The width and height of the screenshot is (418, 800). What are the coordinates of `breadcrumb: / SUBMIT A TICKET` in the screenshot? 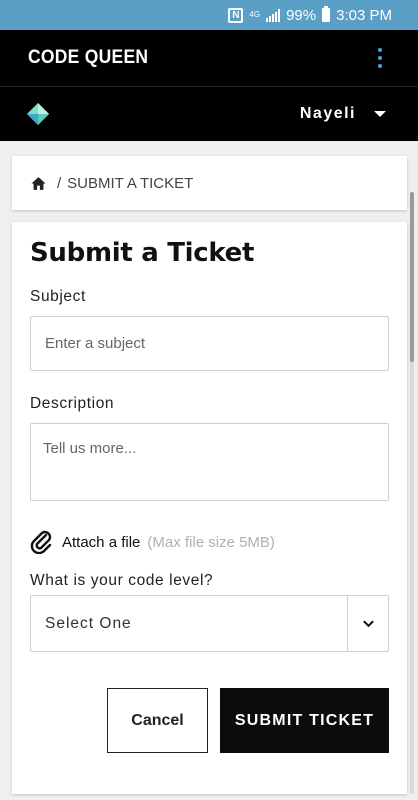 It's located at (209, 183).